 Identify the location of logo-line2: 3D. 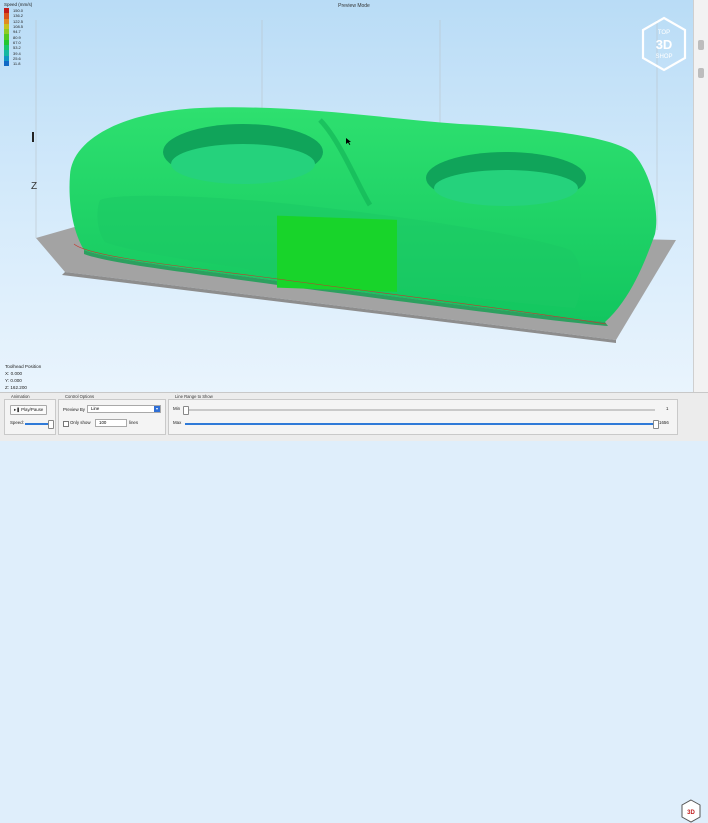
(664, 44).